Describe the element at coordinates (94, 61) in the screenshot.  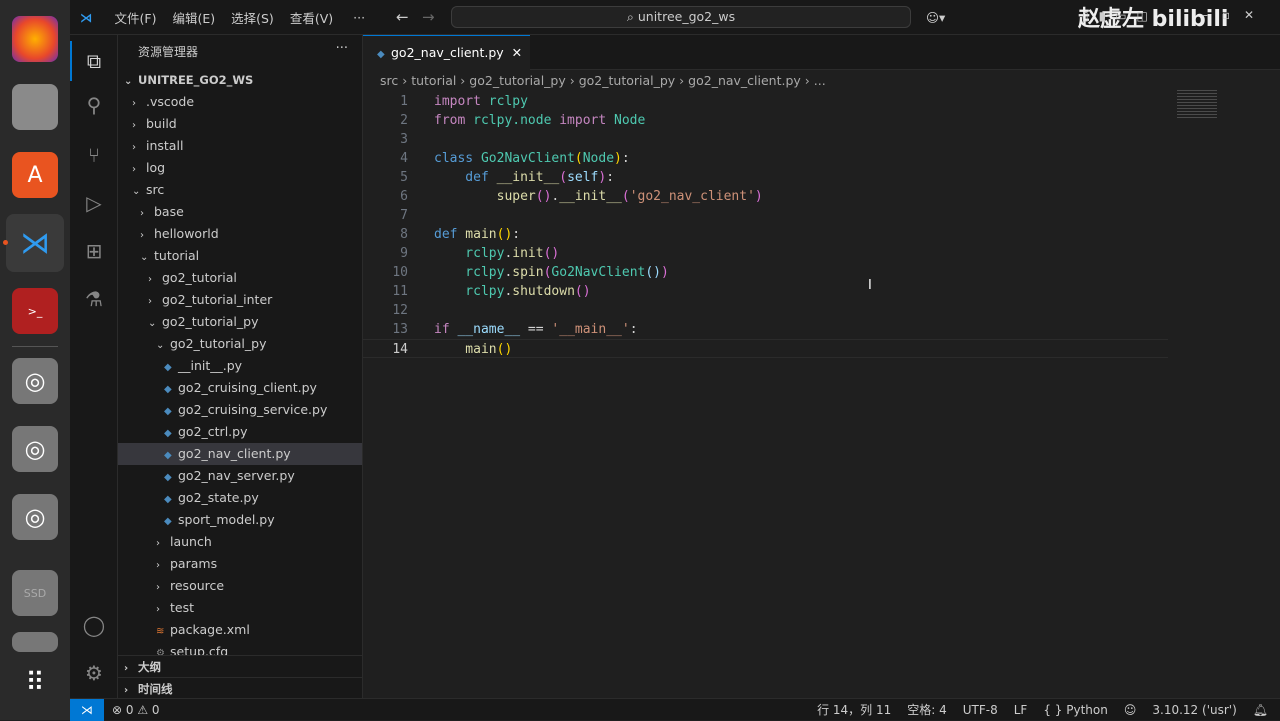
I see `explorer-icon: ⧉` at that location.